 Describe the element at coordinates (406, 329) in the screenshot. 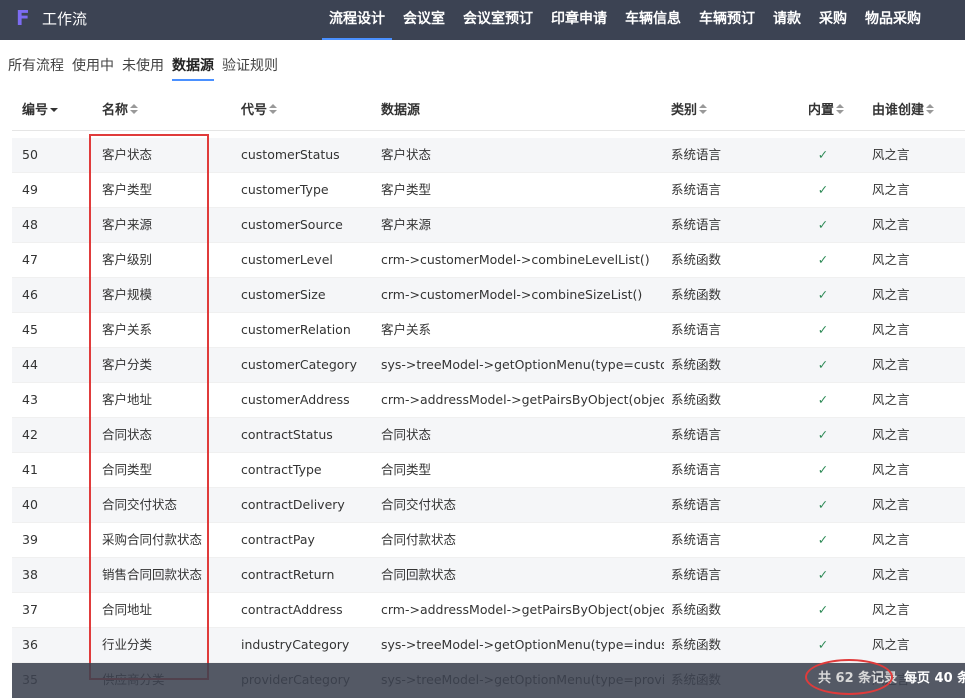

I see `cell-source: 客户关系` at that location.